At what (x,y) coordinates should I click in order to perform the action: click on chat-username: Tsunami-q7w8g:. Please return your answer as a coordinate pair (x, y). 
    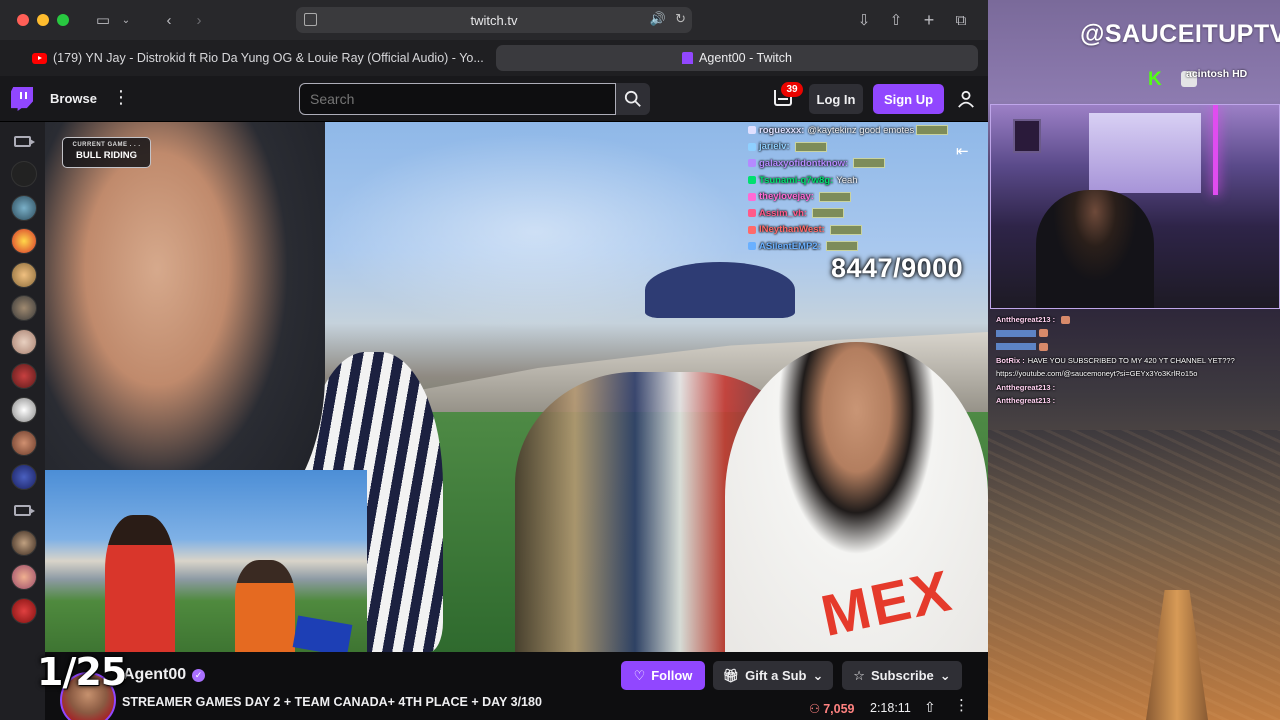
    Looking at the image, I should click on (796, 180).